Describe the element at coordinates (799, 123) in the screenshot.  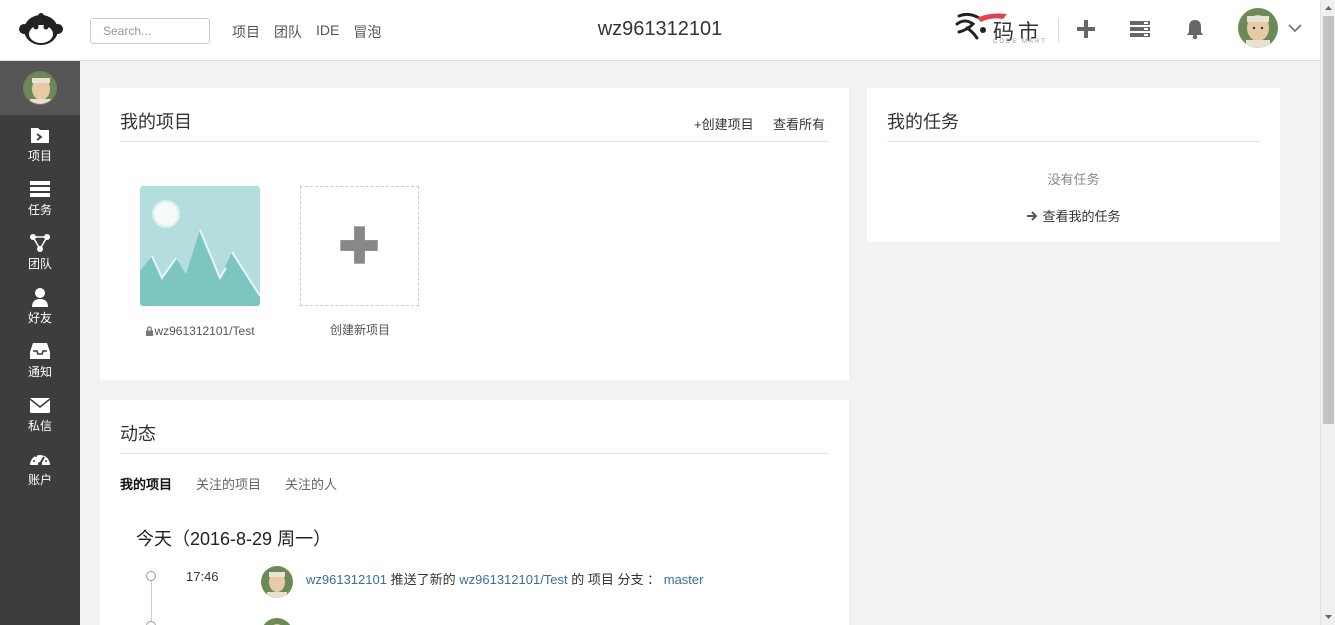
I see `view-all-projects-link: 查看所有` at that location.